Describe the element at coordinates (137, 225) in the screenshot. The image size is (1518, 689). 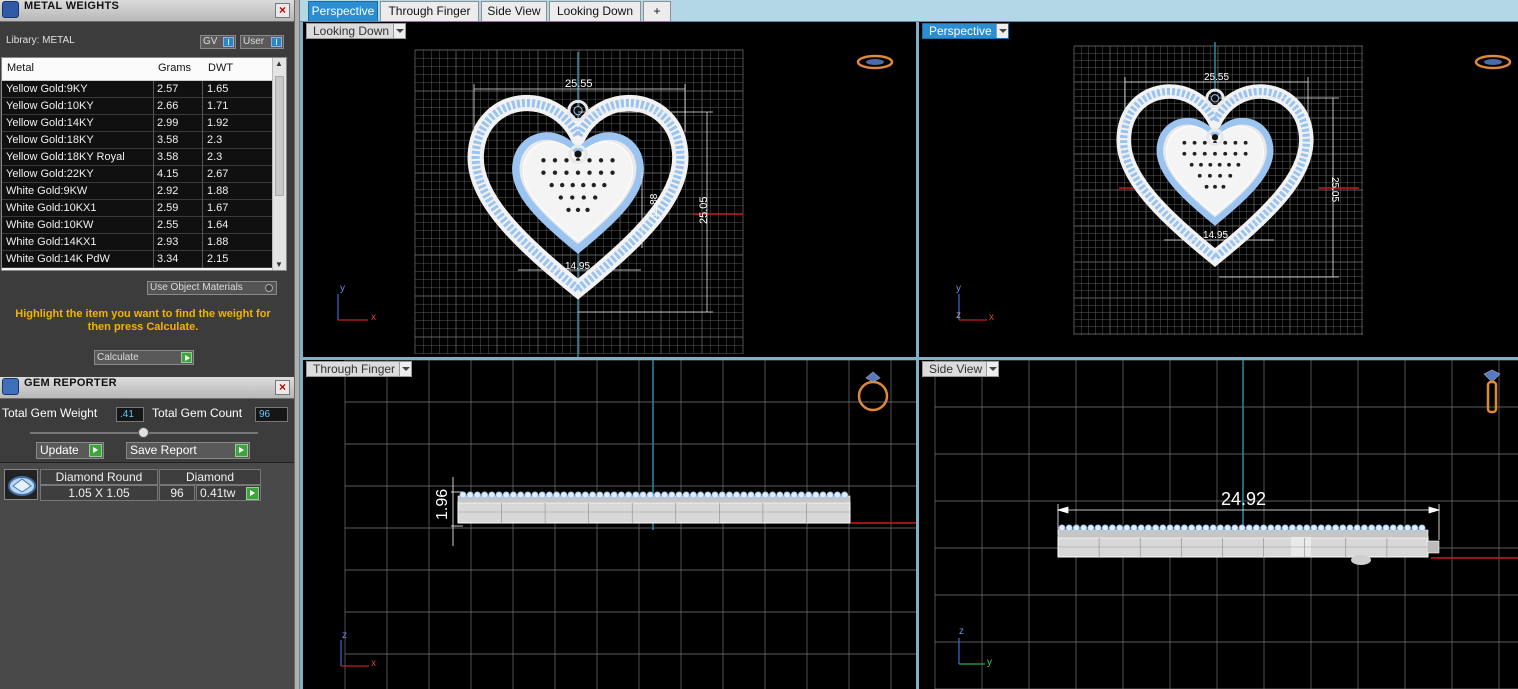
I see `table-row: White Gold:10KW 2.55 1.64` at that location.